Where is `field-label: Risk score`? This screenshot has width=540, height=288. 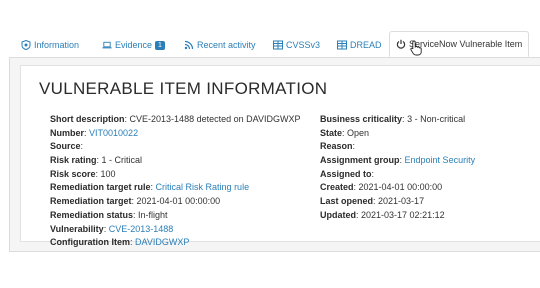
field-label: Risk score is located at coordinates (73, 173).